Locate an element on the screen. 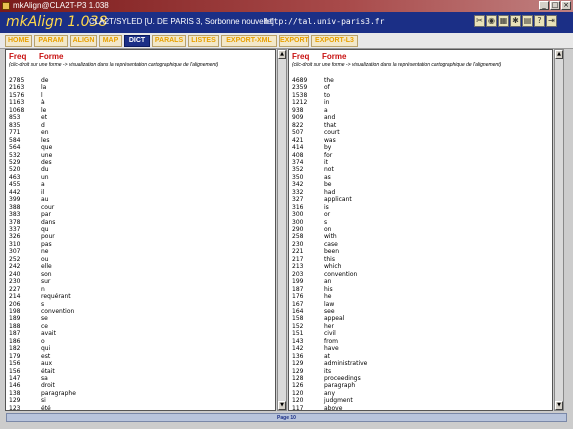  scroll-up-icon: ▲ is located at coordinates (282, 54).